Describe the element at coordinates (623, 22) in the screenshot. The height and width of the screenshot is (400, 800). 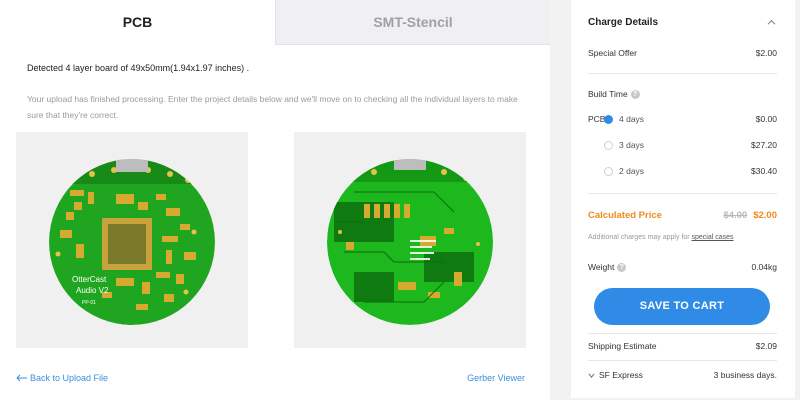
I see `charge-details-title: Charge Details` at that location.